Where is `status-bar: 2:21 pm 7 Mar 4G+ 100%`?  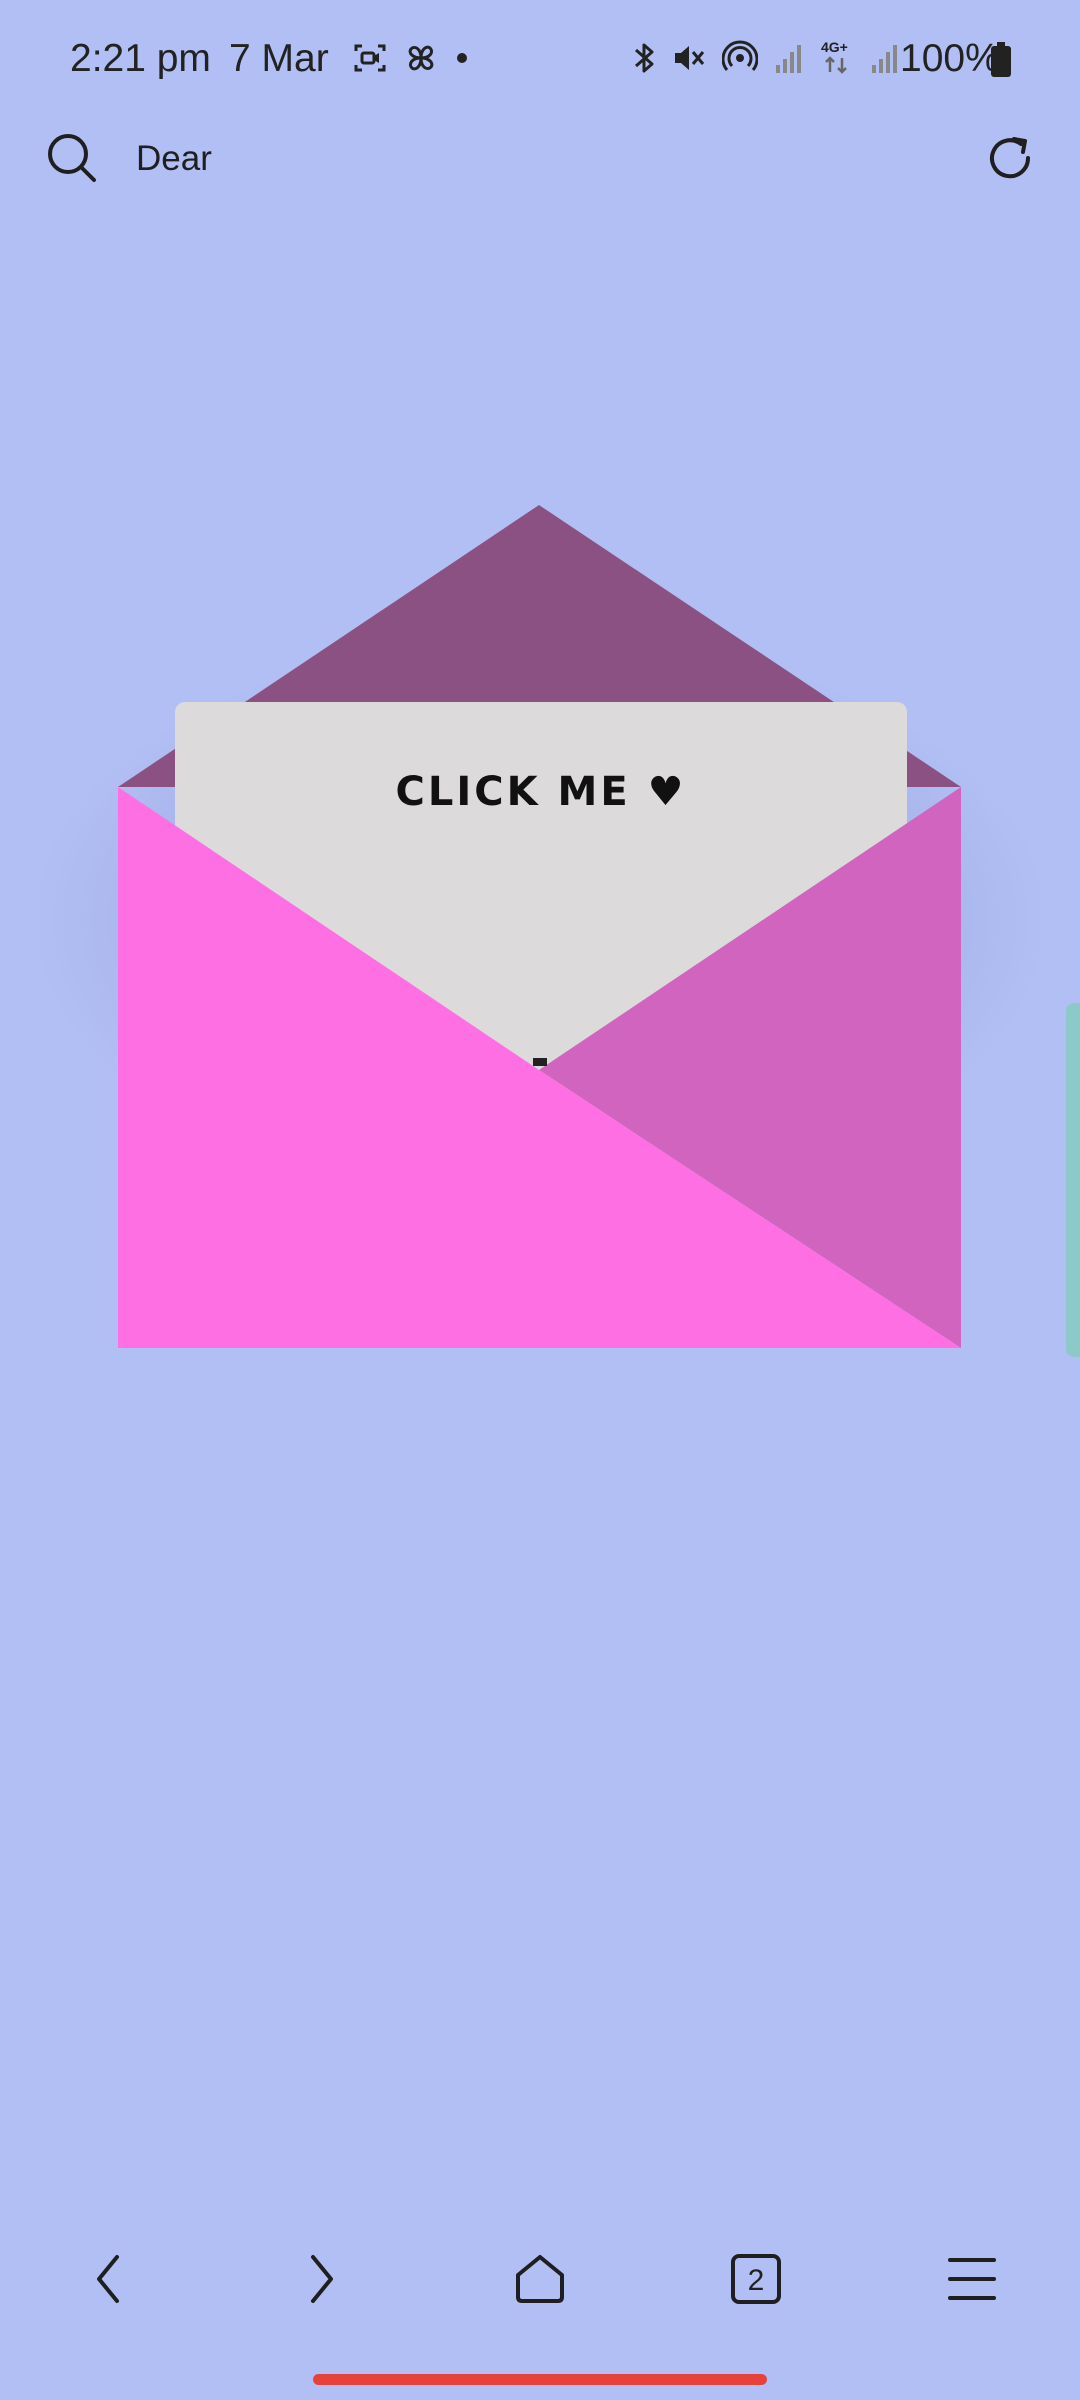 status-bar: 2:21 pm 7 Mar 4G+ 100% is located at coordinates (540, 59).